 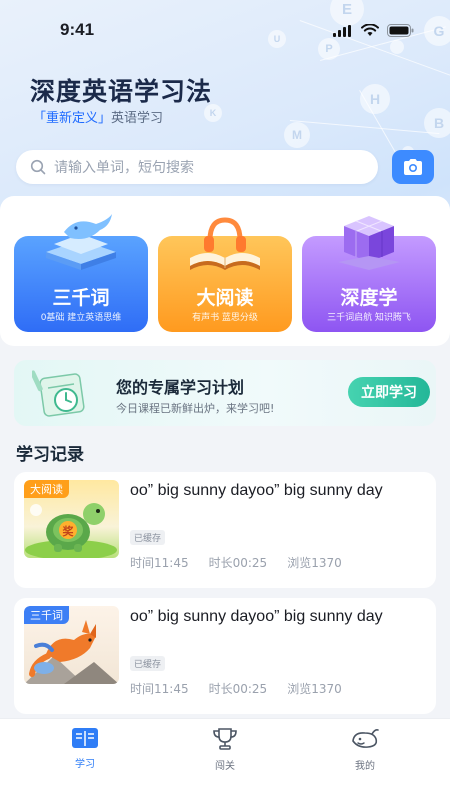 What do you see at coordinates (85, 738) in the screenshot?
I see `book-icon` at bounding box center [85, 738].